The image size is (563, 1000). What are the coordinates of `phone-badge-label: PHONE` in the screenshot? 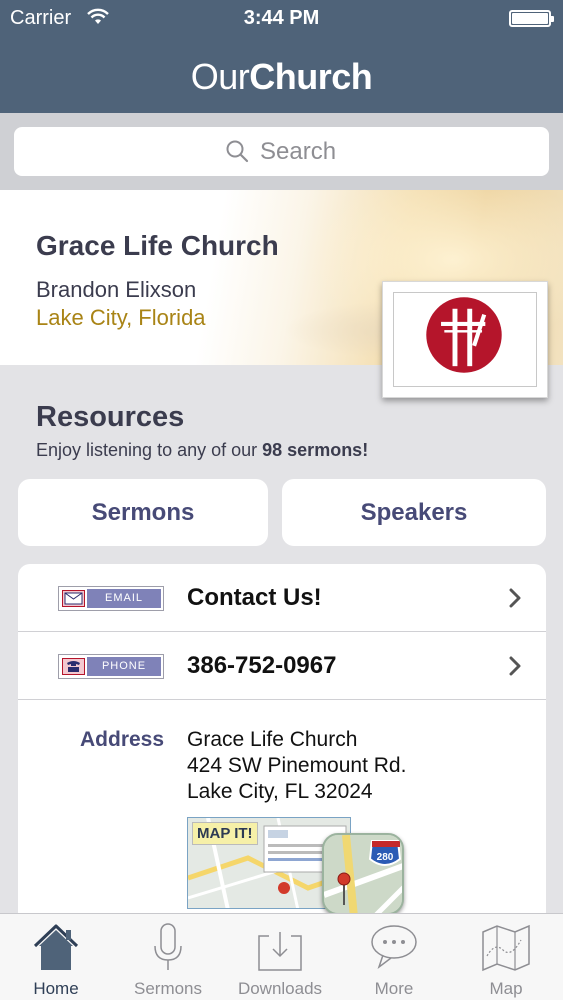 It's located at (124, 666).